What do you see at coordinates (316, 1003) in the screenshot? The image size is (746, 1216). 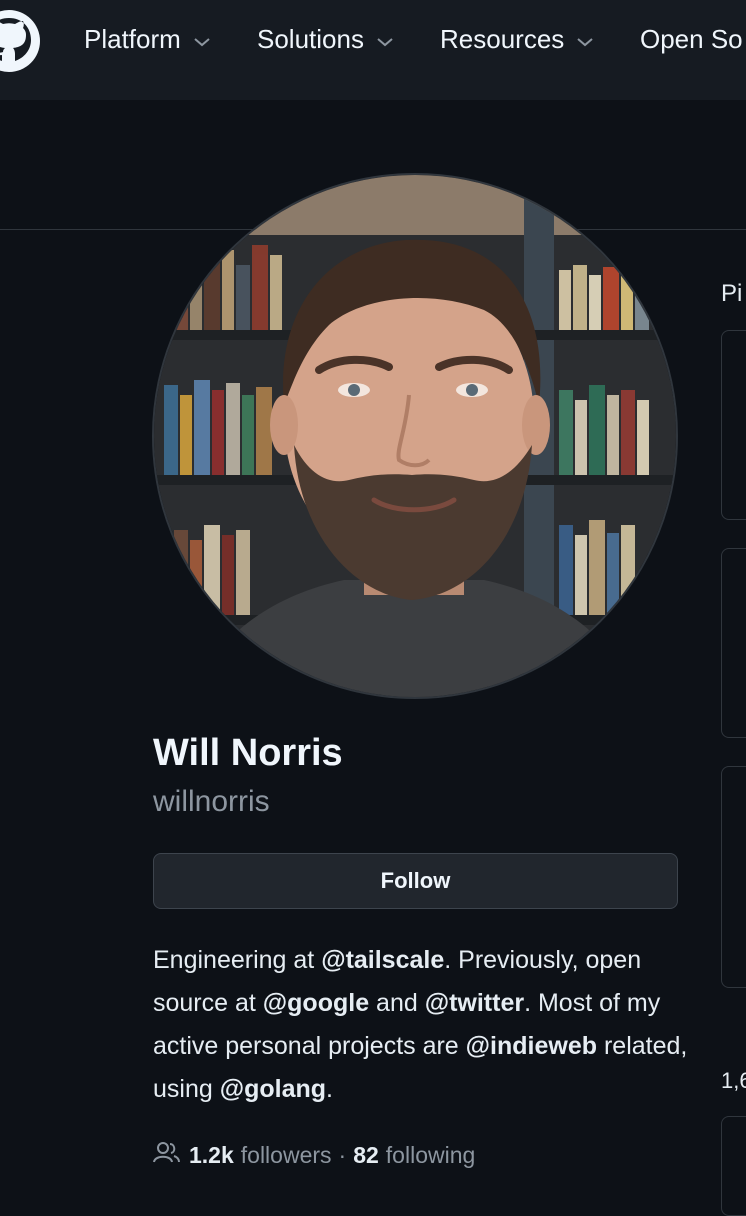 I see `bio-mention-google: @google` at bounding box center [316, 1003].